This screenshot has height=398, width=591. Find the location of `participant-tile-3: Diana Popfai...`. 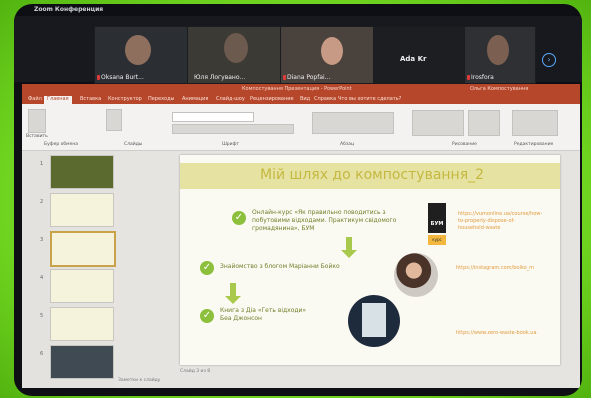

participant-tile-3: Diana Popfai... is located at coordinates (327, 55).